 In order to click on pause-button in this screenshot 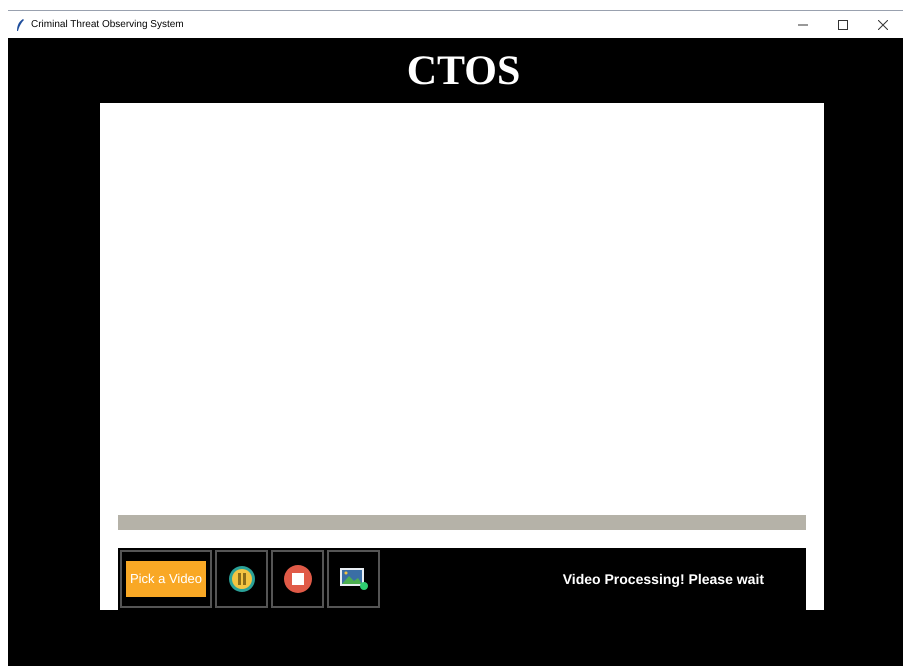, I will do `click(241, 579)`.